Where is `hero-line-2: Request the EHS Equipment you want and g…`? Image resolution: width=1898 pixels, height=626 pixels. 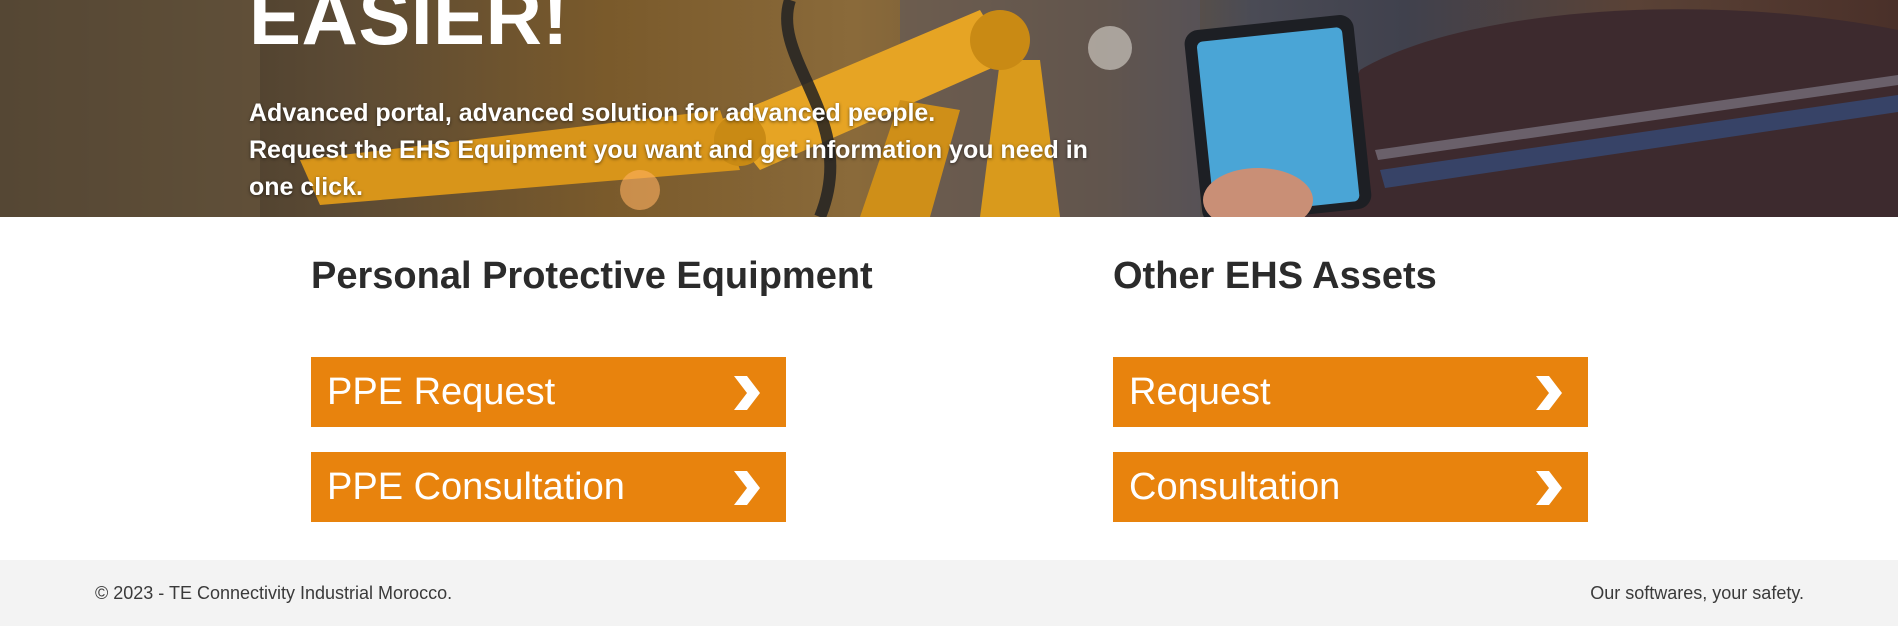 hero-line-2: Request the EHS Equipment you want and g… is located at coordinates (668, 168).